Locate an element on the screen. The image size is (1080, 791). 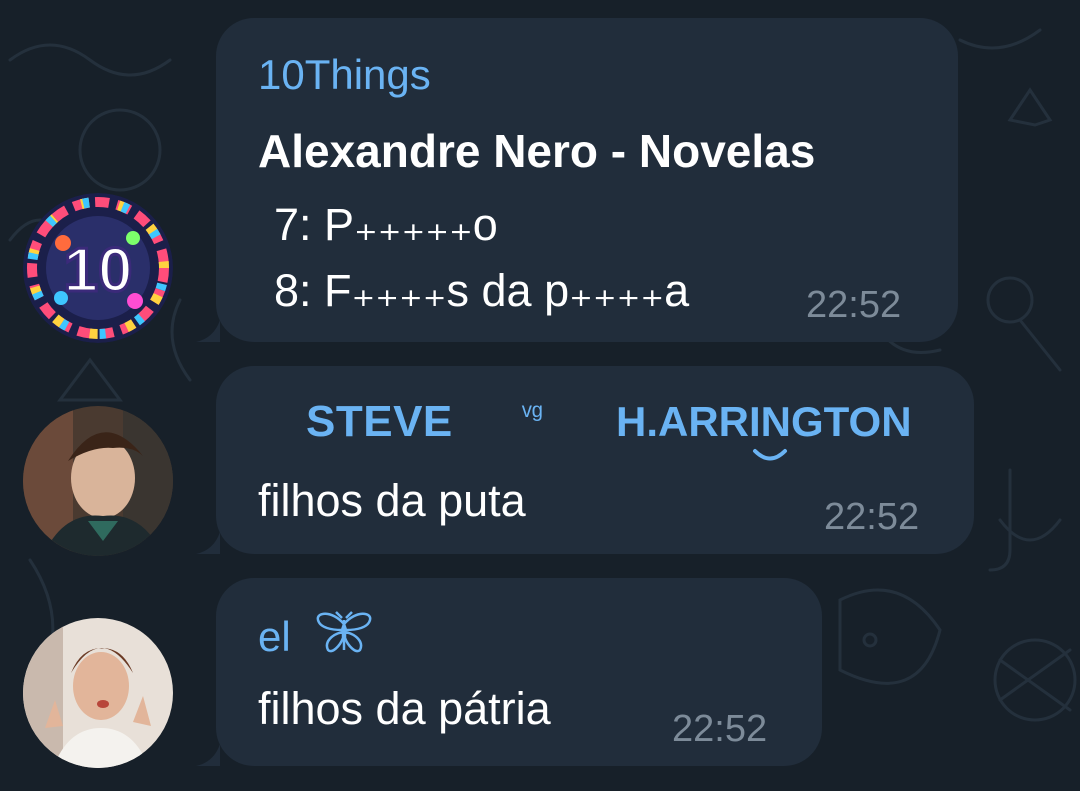
butterfly-icon is located at coordinates (344, 632).